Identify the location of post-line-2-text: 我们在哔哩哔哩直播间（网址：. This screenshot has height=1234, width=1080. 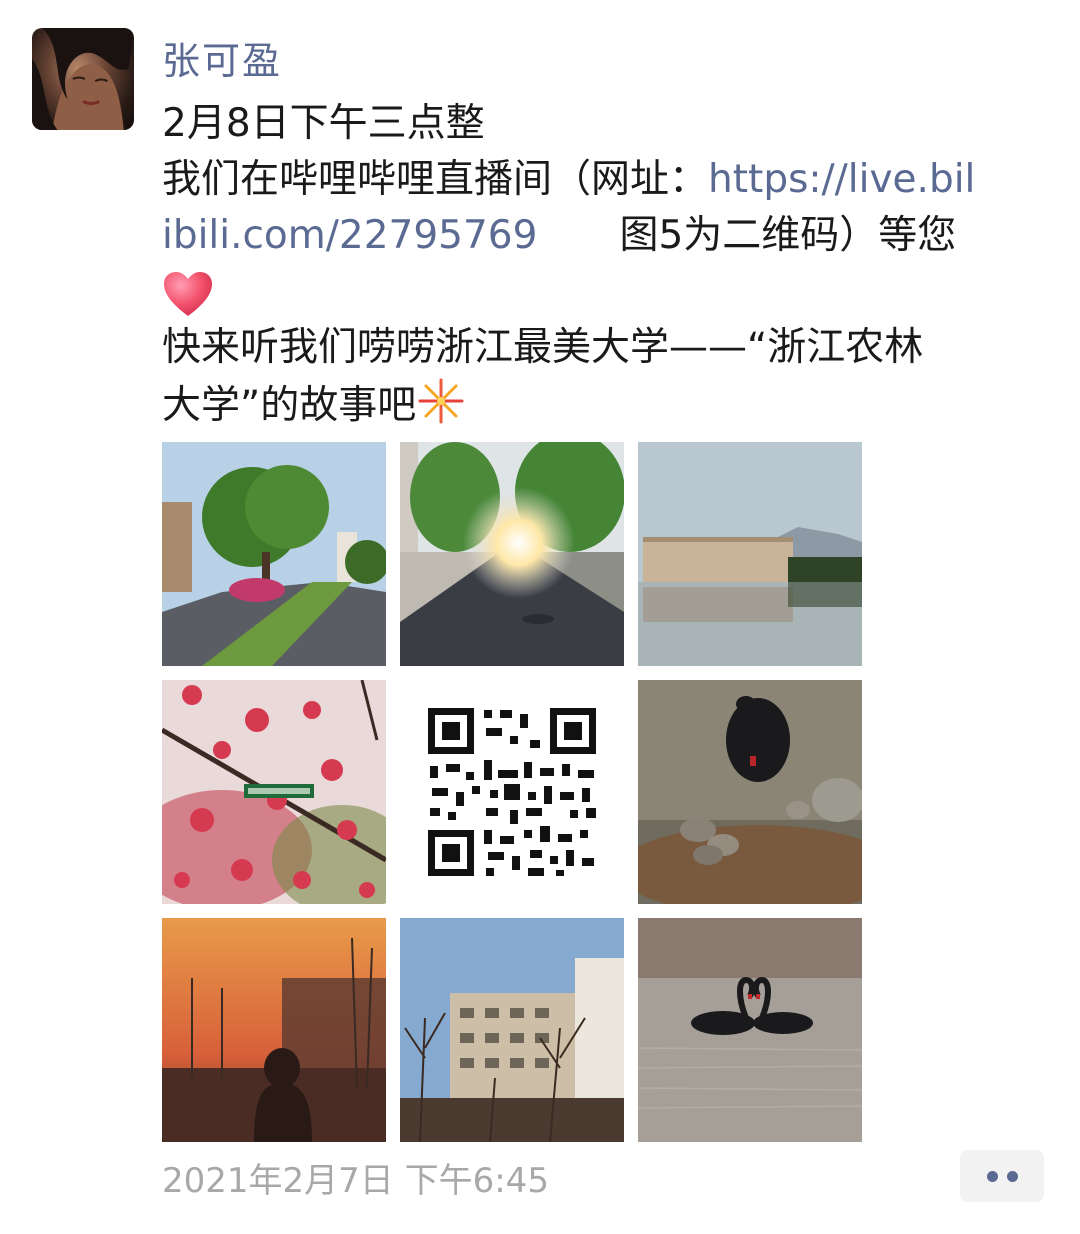
(435, 179).